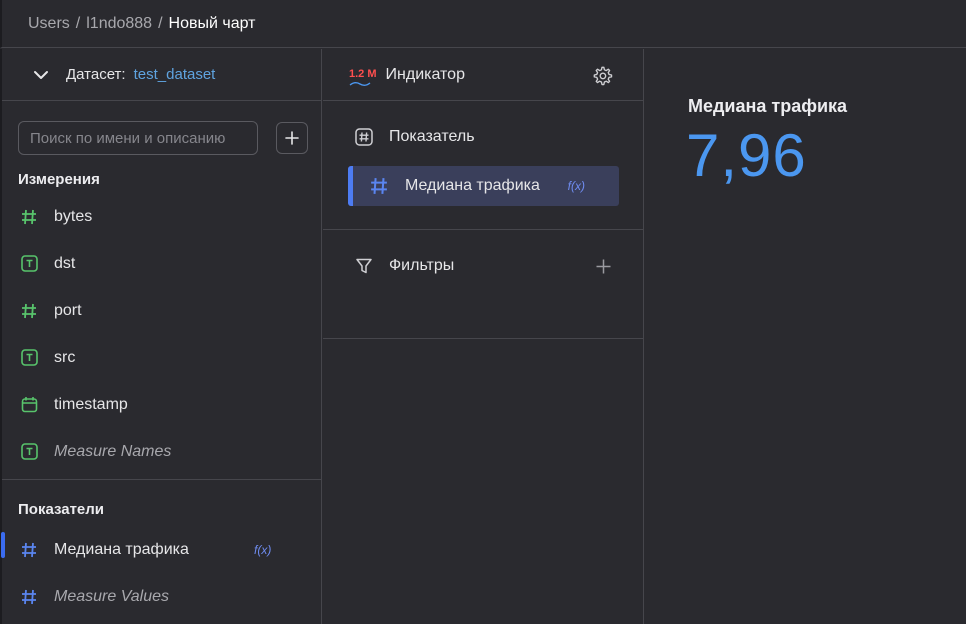  Describe the element at coordinates (59, 179) in the screenshot. I see `dimensions-title: Измерения` at that location.